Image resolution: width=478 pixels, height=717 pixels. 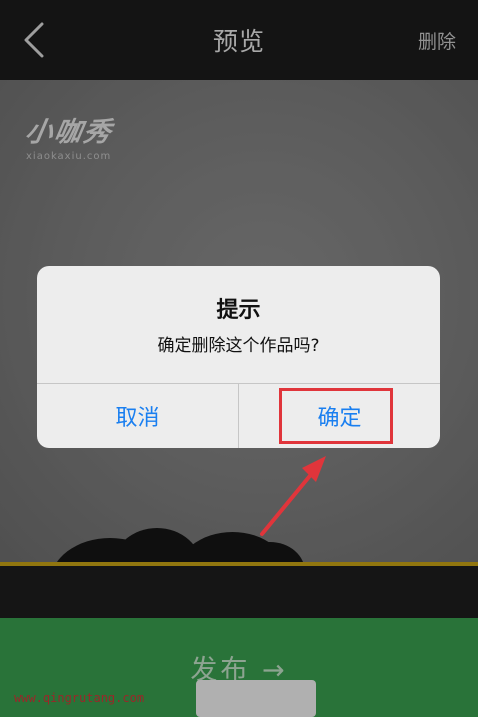 I want to click on annotation-highlight-box, so click(x=336, y=416).